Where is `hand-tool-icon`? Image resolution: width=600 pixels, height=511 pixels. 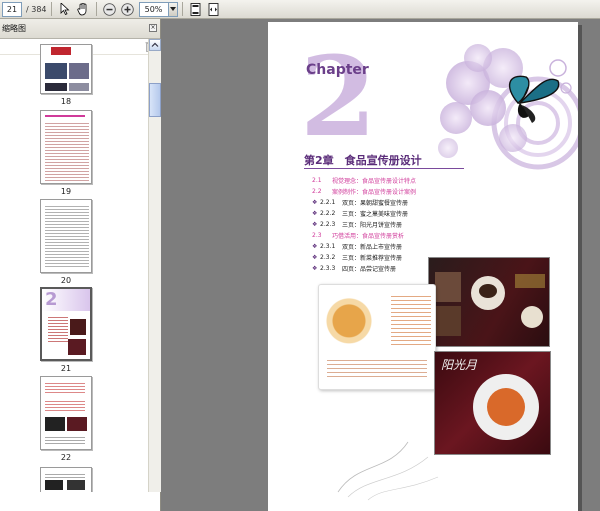
hand-tool-icon is located at coordinates (83, 9).